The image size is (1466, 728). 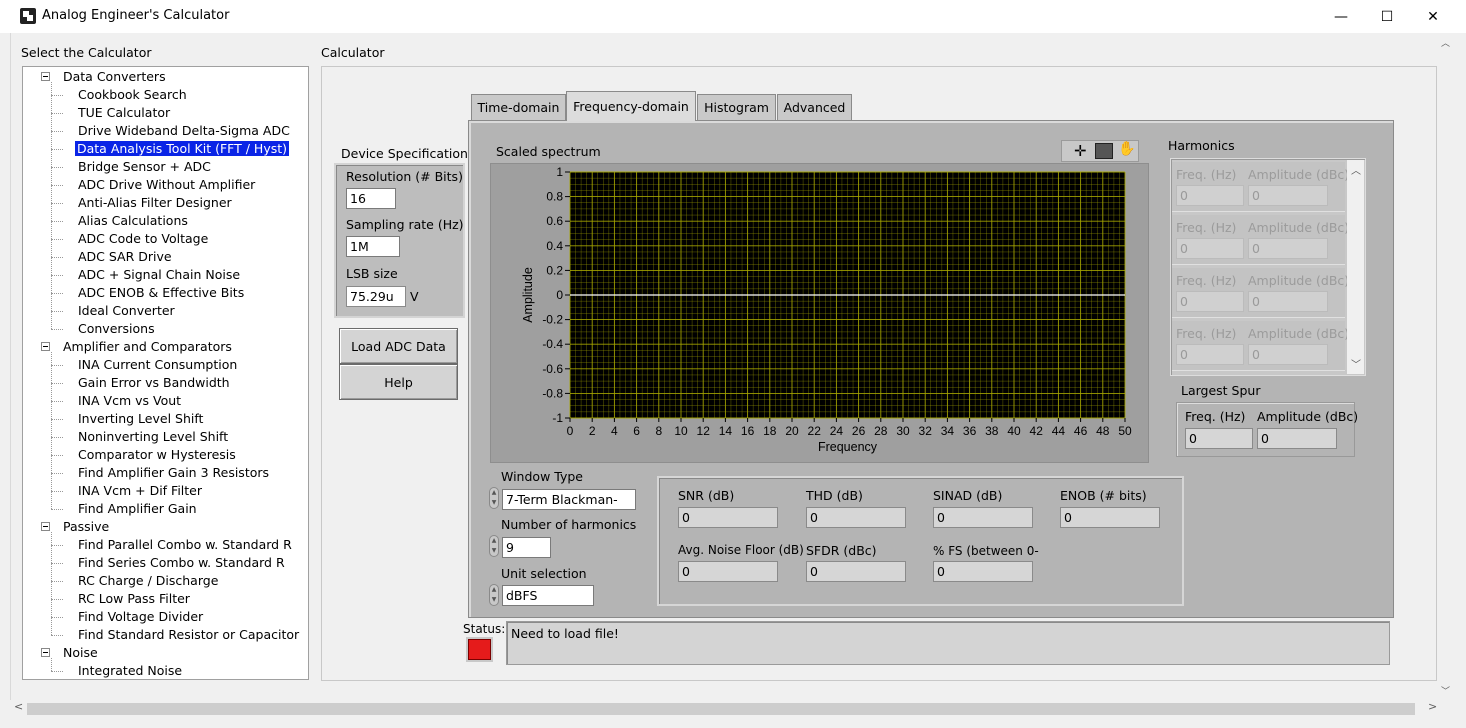 I want to click on tree-item: RC Charge / Discharge, so click(x=148, y=581).